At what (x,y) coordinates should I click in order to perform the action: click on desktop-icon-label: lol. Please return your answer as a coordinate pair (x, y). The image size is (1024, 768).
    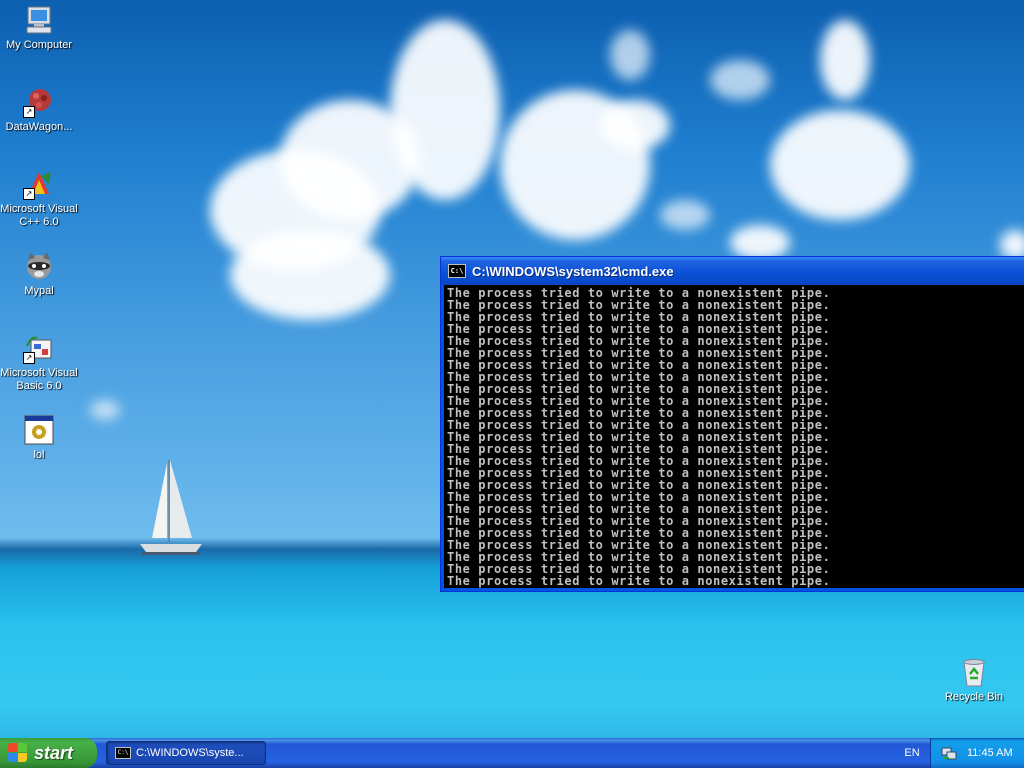
    Looking at the image, I should click on (39, 455).